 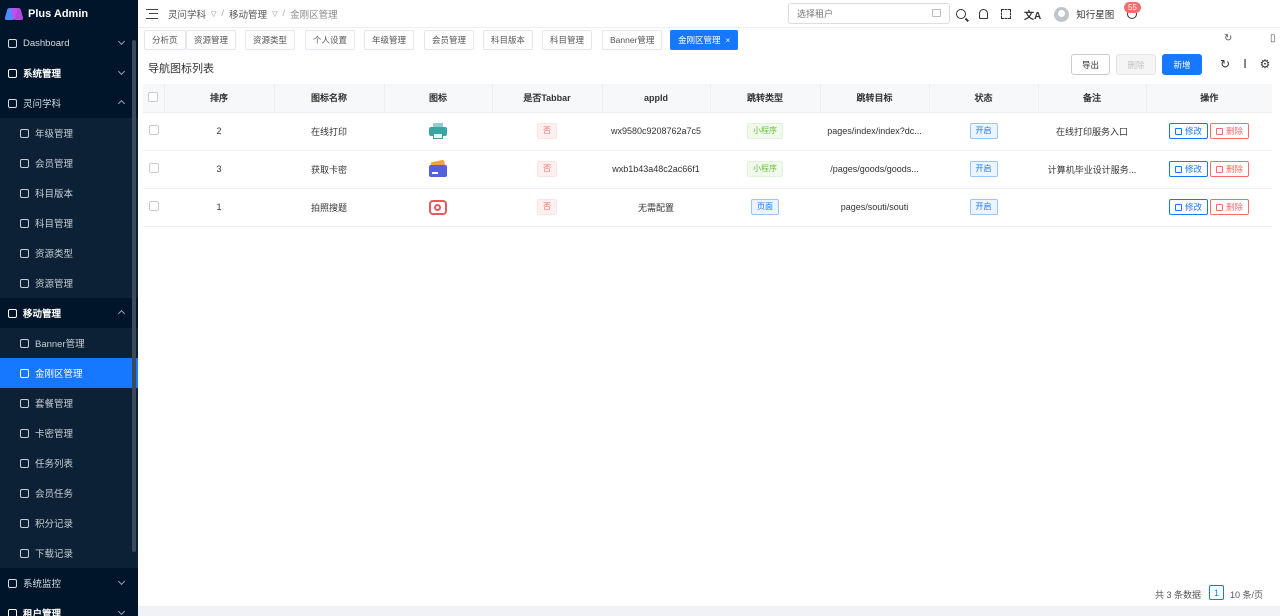 I want to click on appid-cell: wxb1b43a48c2ac66f1, so click(x=656, y=169).